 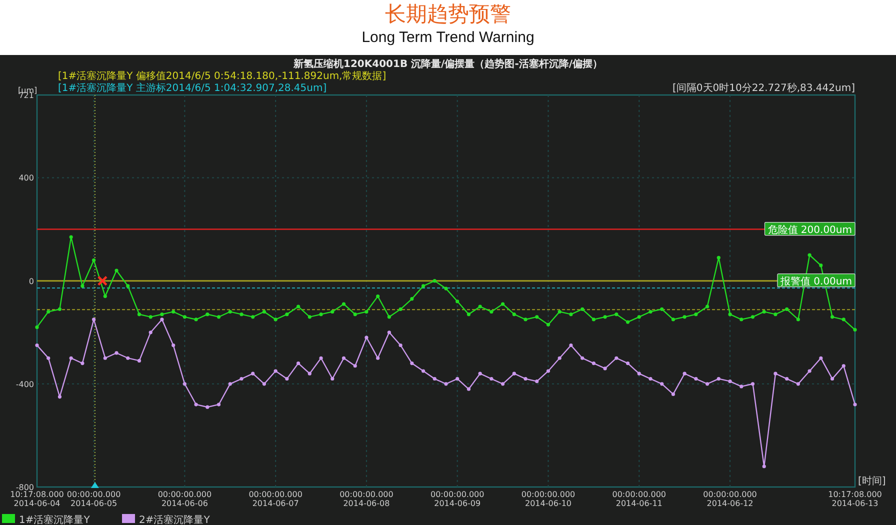 I want to click on cursor-handle-icon, so click(x=94, y=485).